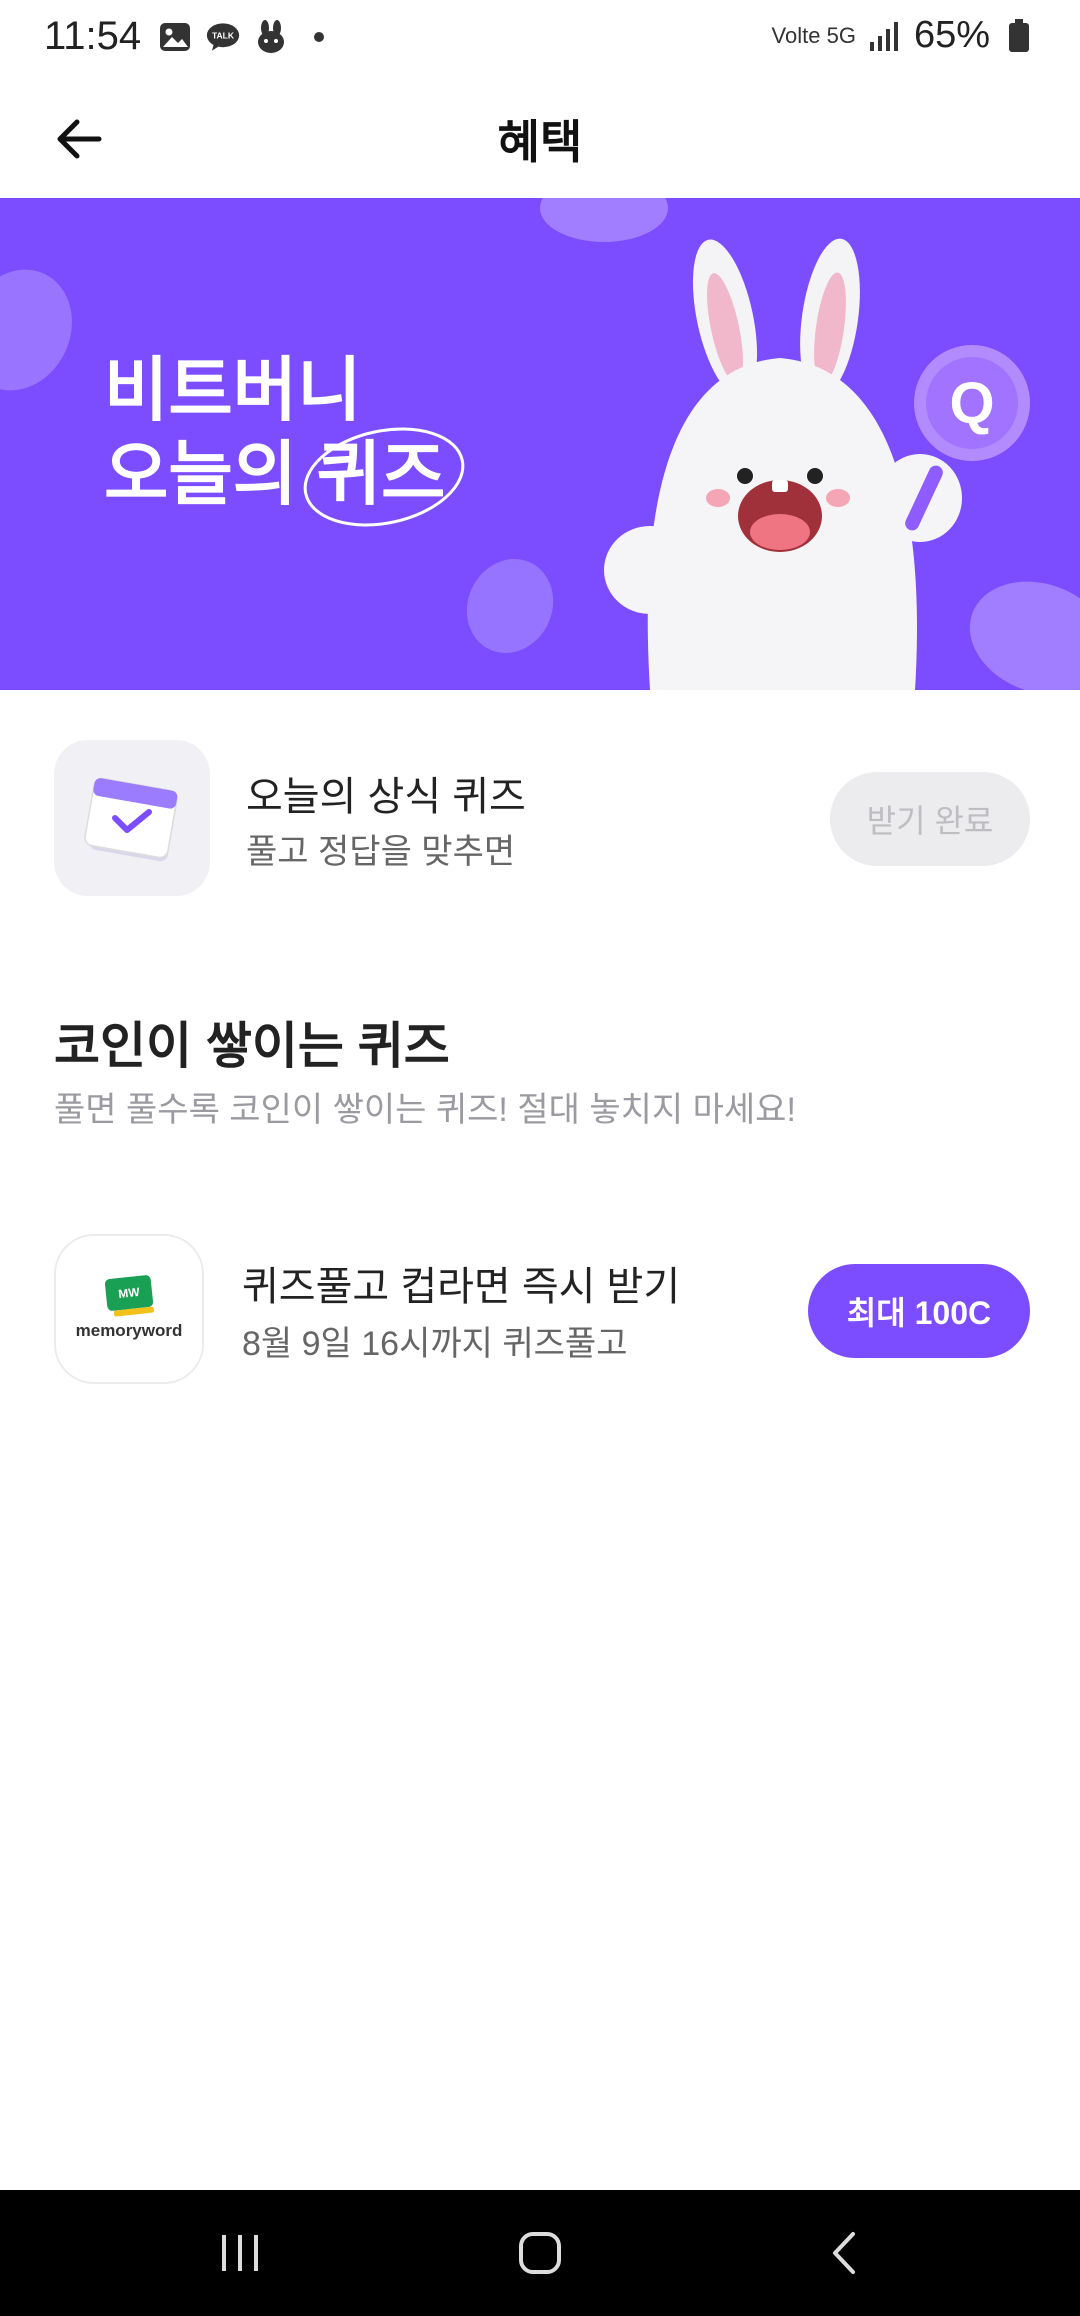 Image resolution: width=1080 pixels, height=2316 pixels. I want to click on status-bar: 11:54 TALK Volte 5G 65%, so click(540, 40).